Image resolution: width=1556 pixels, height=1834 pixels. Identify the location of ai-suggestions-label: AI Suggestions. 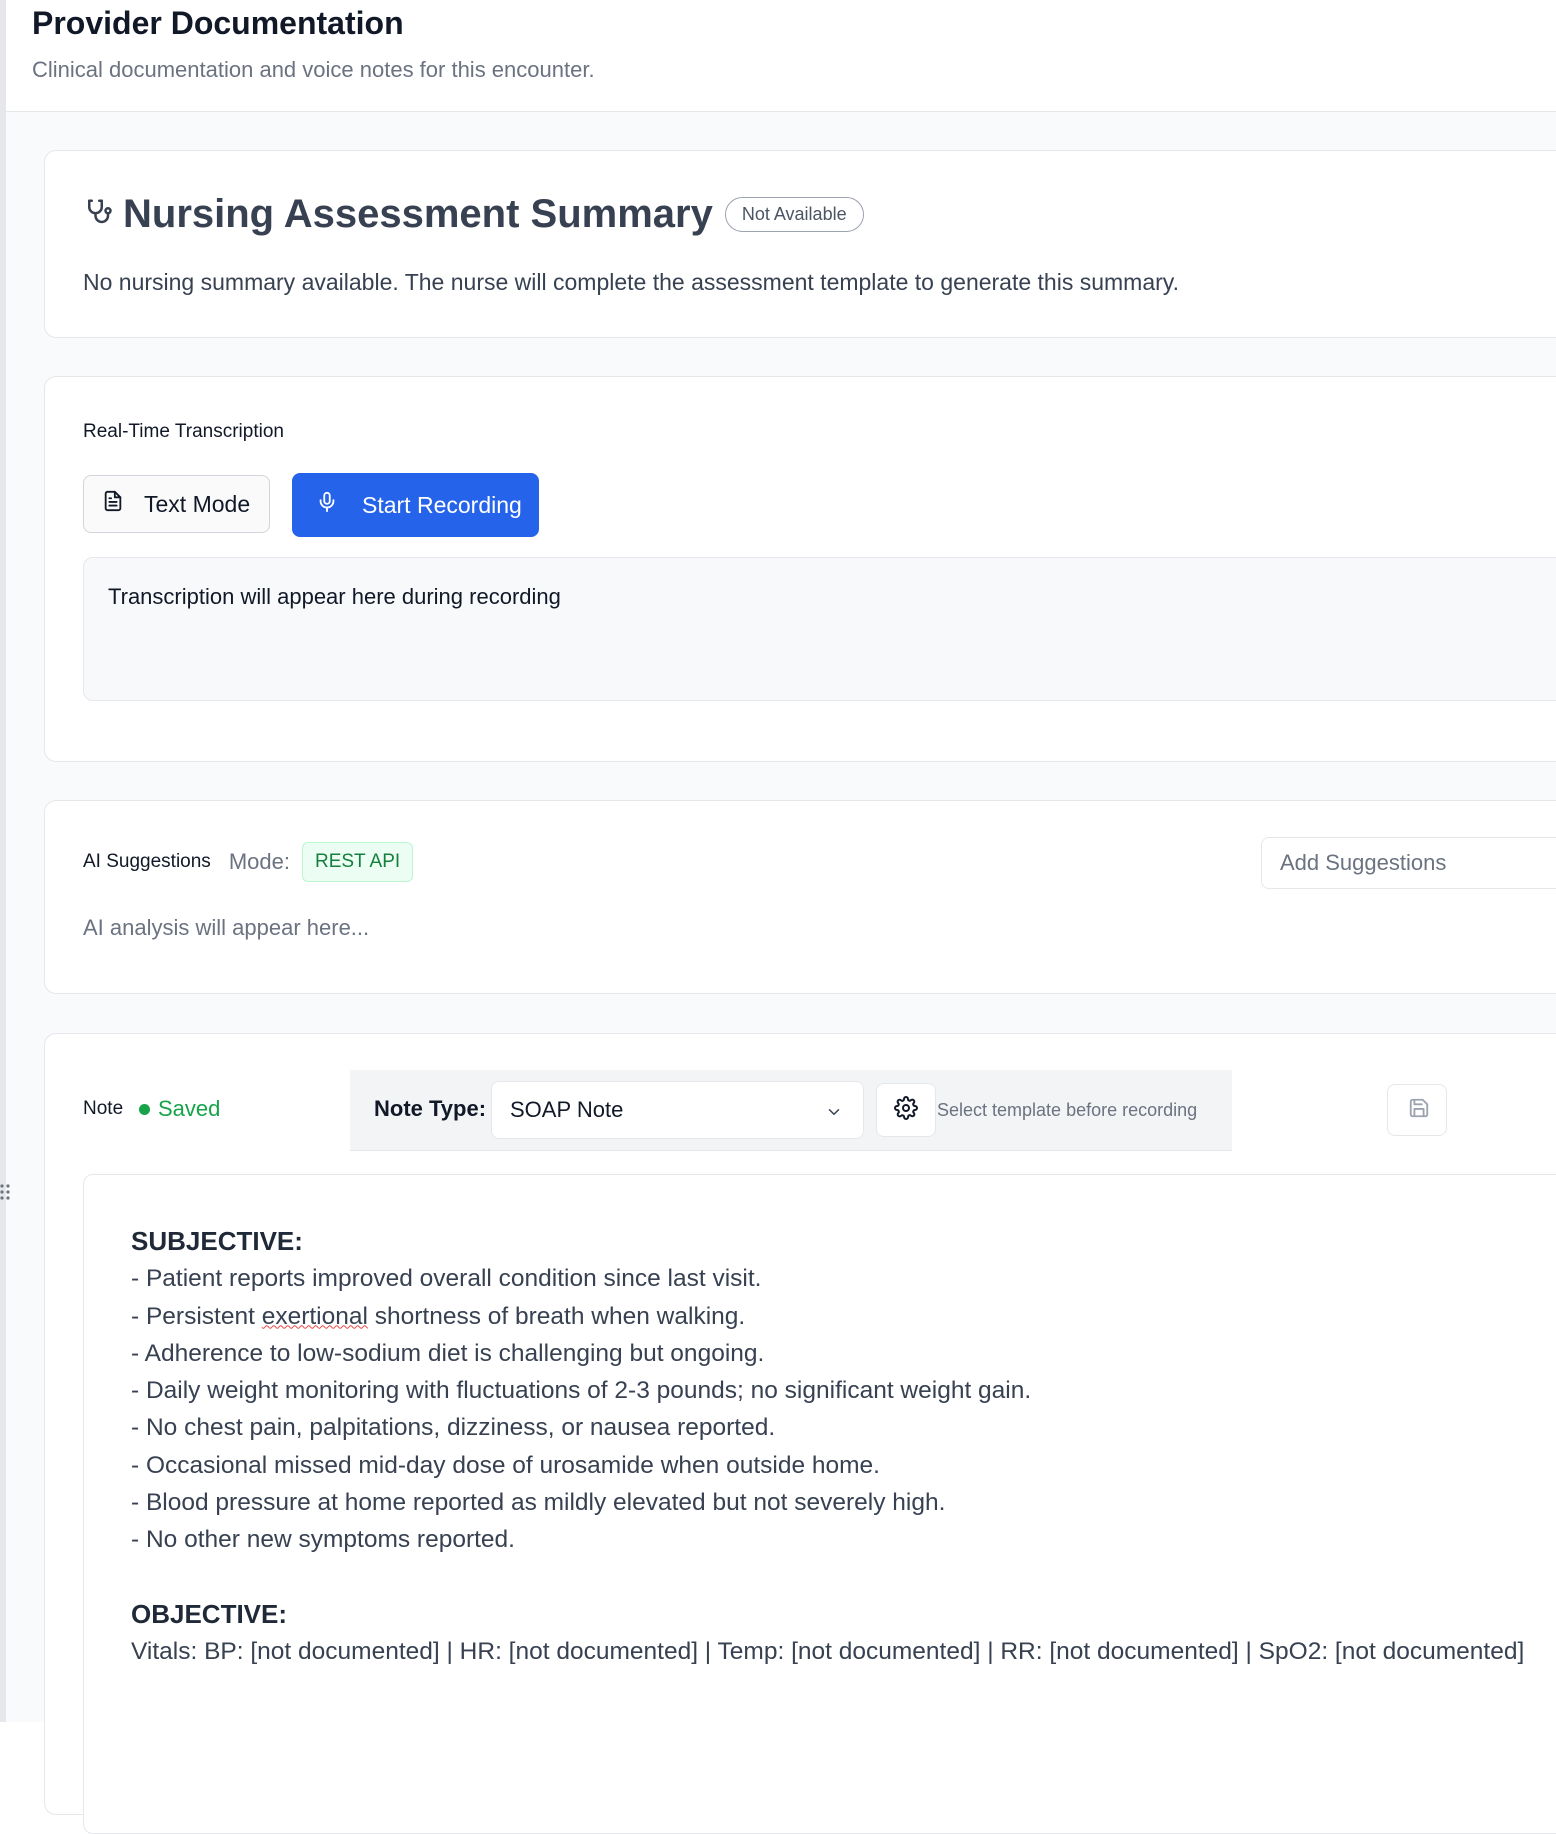
(147, 861).